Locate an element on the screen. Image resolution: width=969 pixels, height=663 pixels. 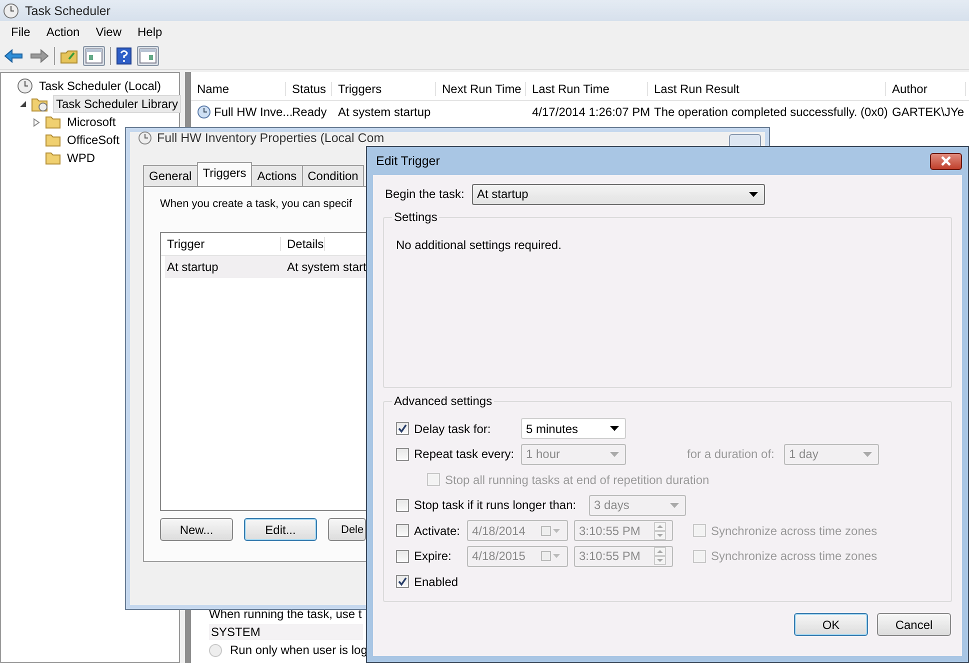
group-title: Settings is located at coordinates (415, 217).